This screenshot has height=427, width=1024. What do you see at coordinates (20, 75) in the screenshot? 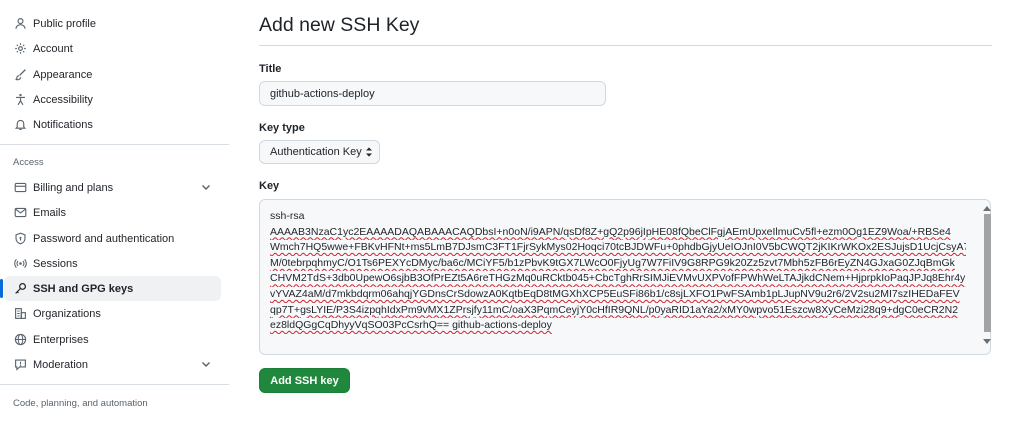
I see `paintbrush-icon` at bounding box center [20, 75].